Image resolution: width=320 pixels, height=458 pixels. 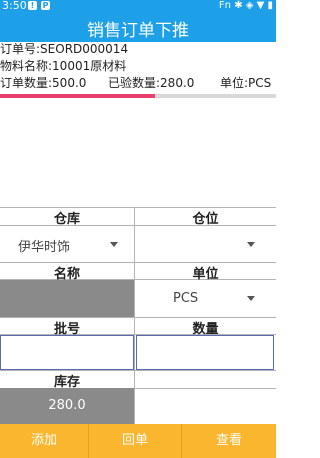 I want to click on add-button: 添加, so click(x=44, y=441).